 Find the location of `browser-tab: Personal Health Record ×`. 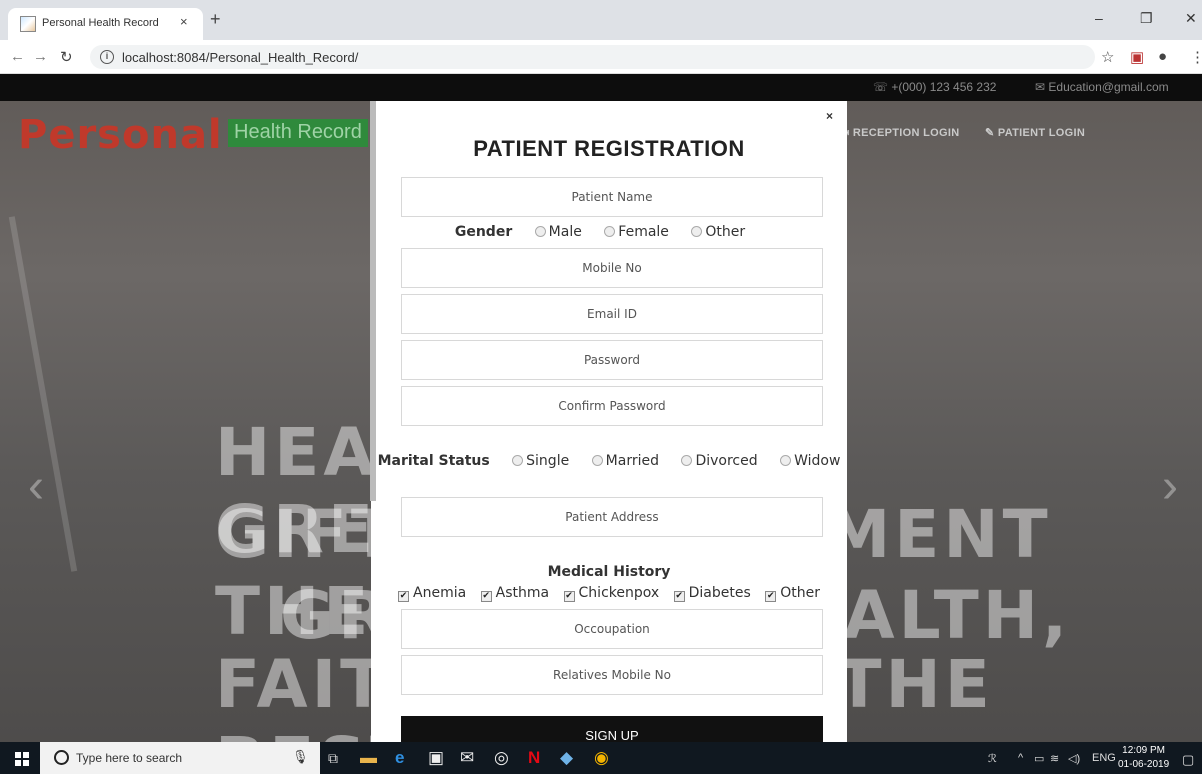

browser-tab: Personal Health Record × is located at coordinates (105, 24).